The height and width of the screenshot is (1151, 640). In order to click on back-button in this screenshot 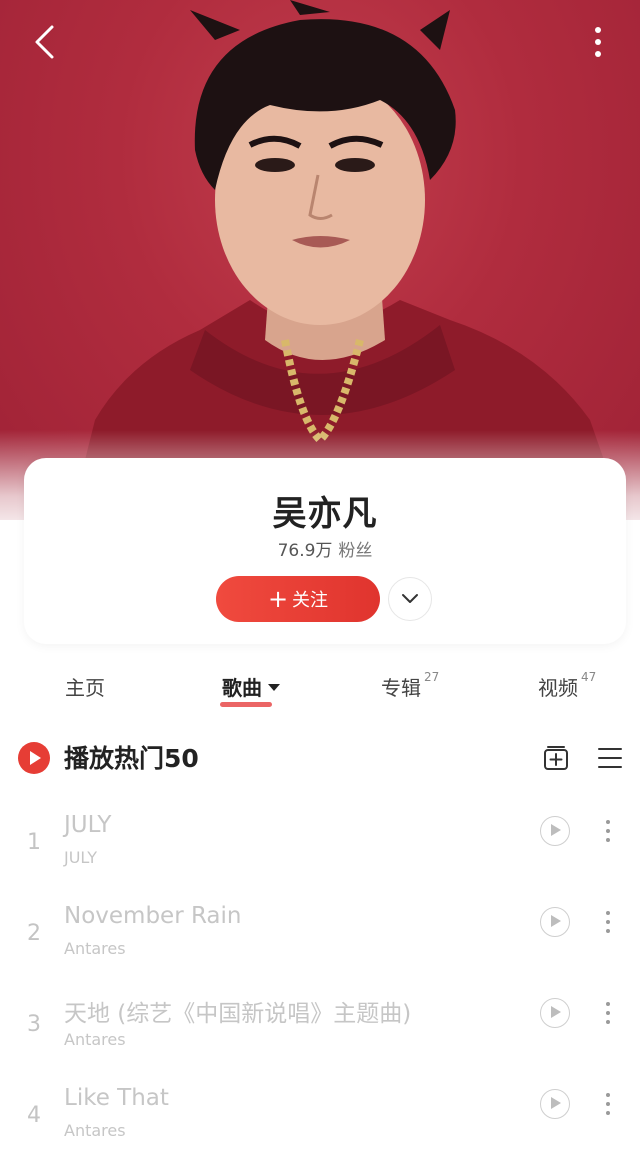, I will do `click(44, 42)`.